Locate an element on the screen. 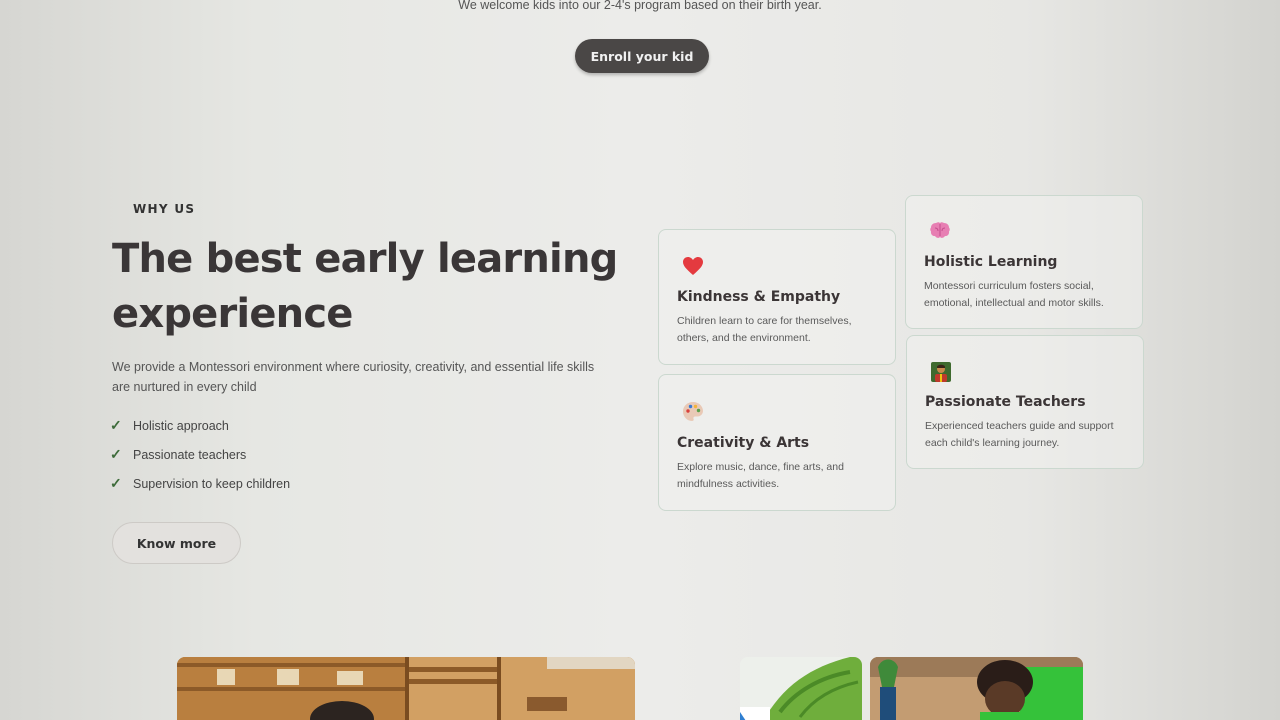 This screenshot has width=1280, height=720. feature-title: Passionate Teachers is located at coordinates (1005, 402).